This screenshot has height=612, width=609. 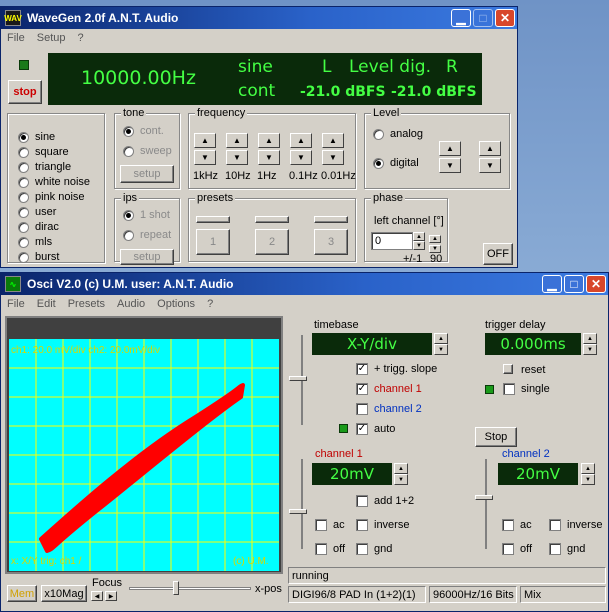 What do you see at coordinates (38, 227) in the screenshot?
I see `waveform-radio: dirac` at bounding box center [38, 227].